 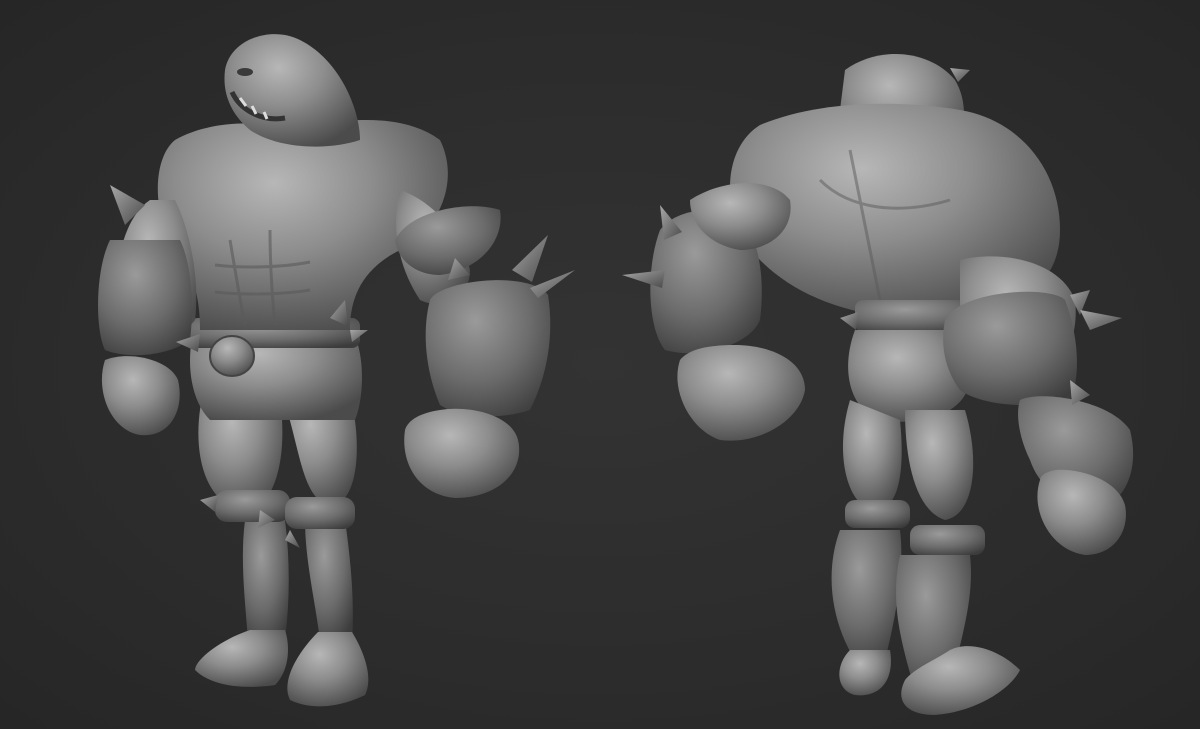 I want to click on front-left-bracer, so click(x=145, y=298).